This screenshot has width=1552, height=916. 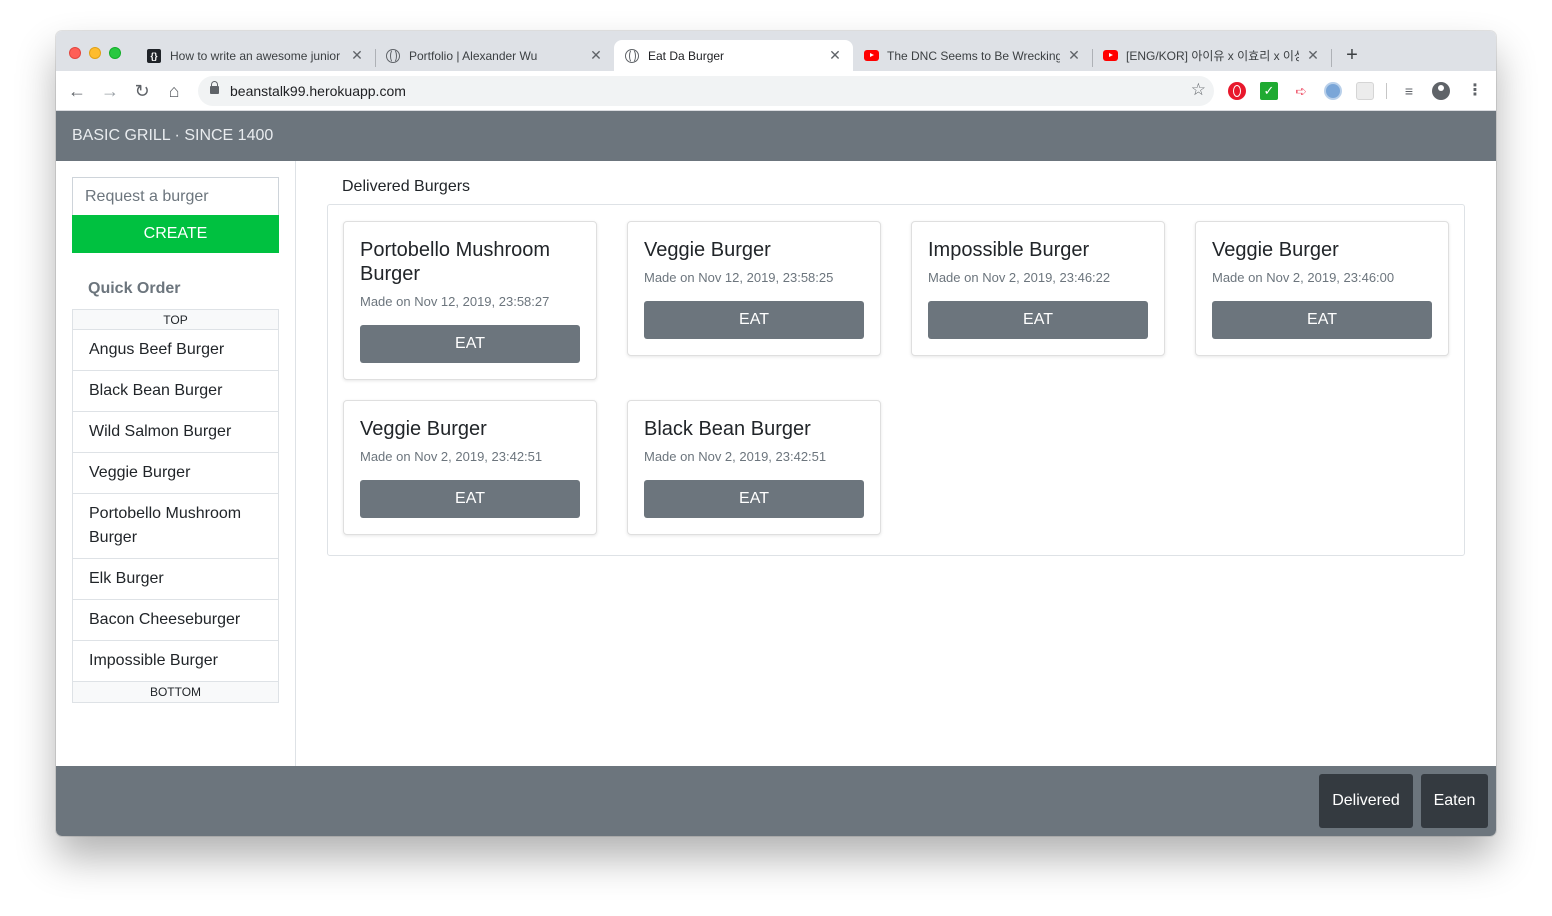 What do you see at coordinates (175, 473) in the screenshot?
I see `quick-order-item: Veggie Burger` at bounding box center [175, 473].